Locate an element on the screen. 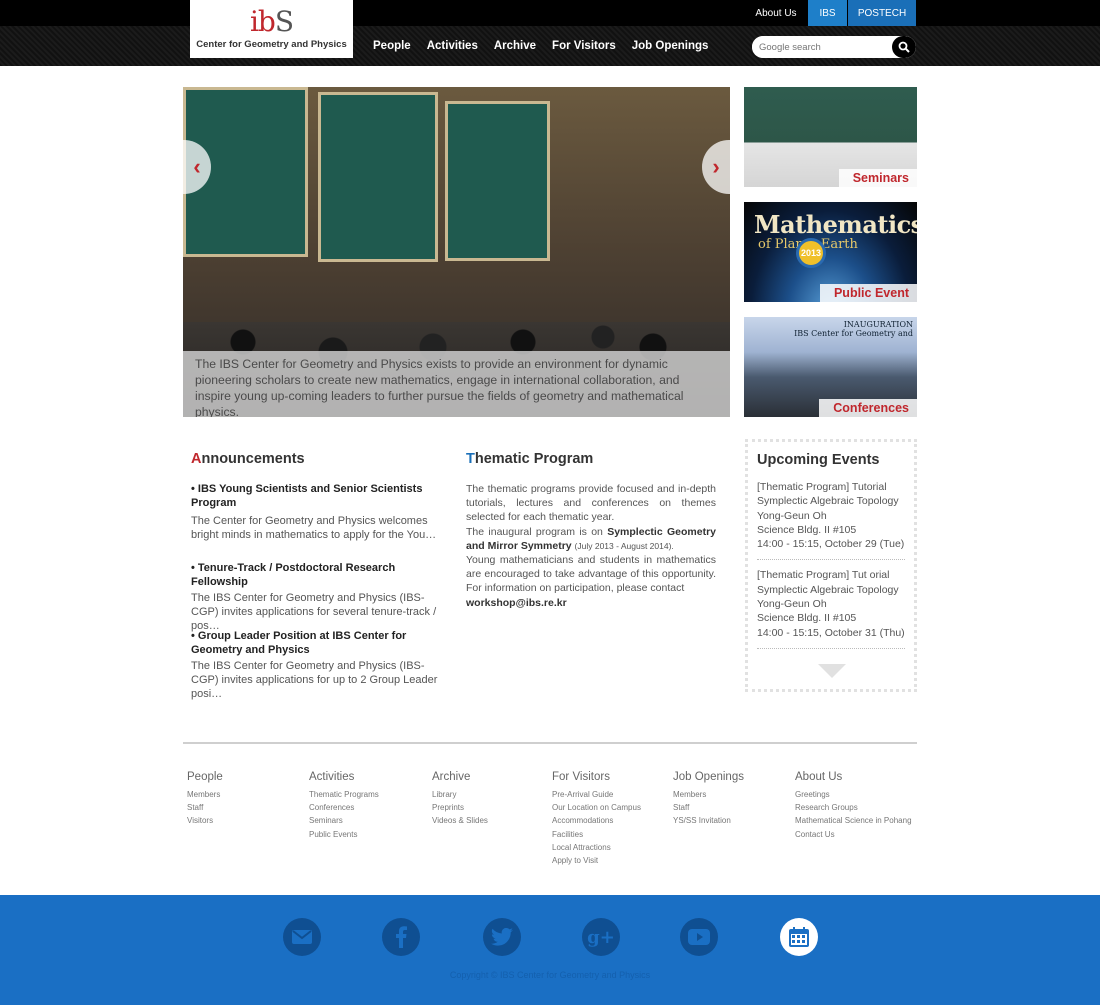  sitemap-link: Apply to Visit is located at coordinates (596, 860).